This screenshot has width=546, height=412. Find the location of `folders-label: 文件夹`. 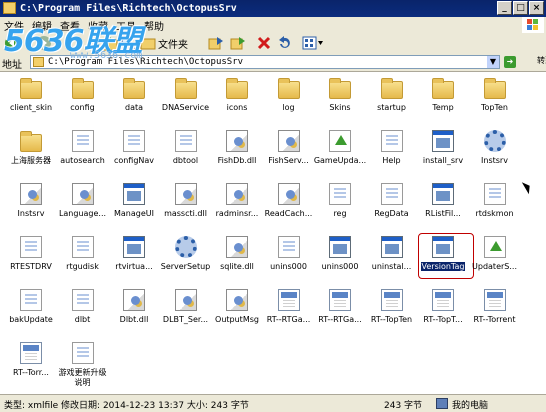

folders-label: 文件夹 is located at coordinates (173, 43).